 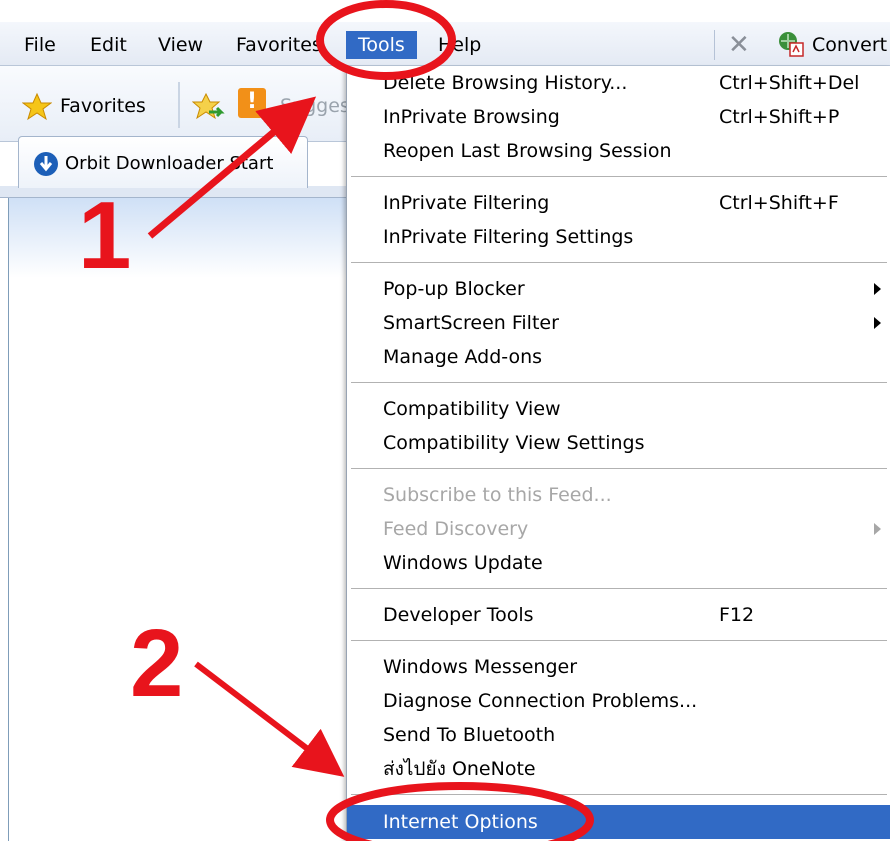 What do you see at coordinates (508, 237) in the screenshot?
I see `menu-item-label: InPrivate Filtering Settings` at bounding box center [508, 237].